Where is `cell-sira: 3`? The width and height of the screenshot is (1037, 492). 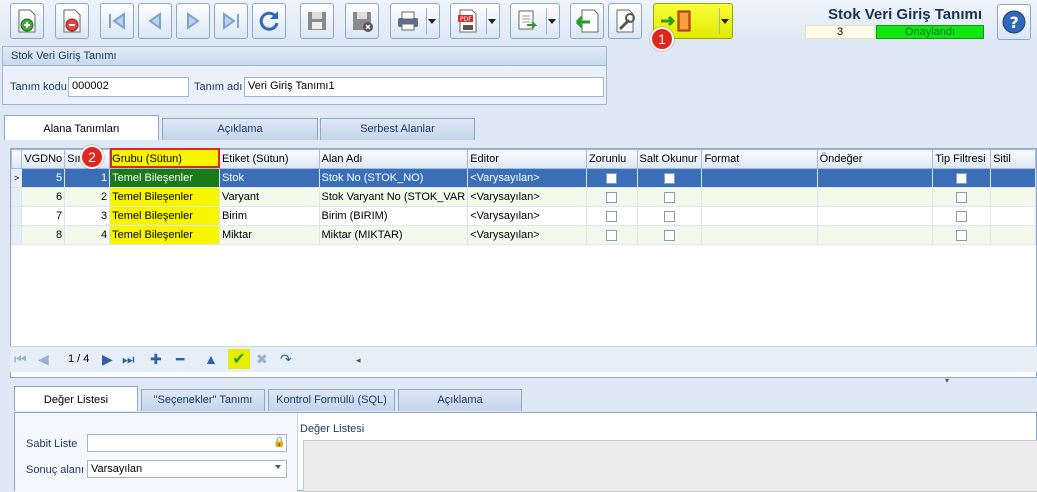 cell-sira: 3 is located at coordinates (87, 216).